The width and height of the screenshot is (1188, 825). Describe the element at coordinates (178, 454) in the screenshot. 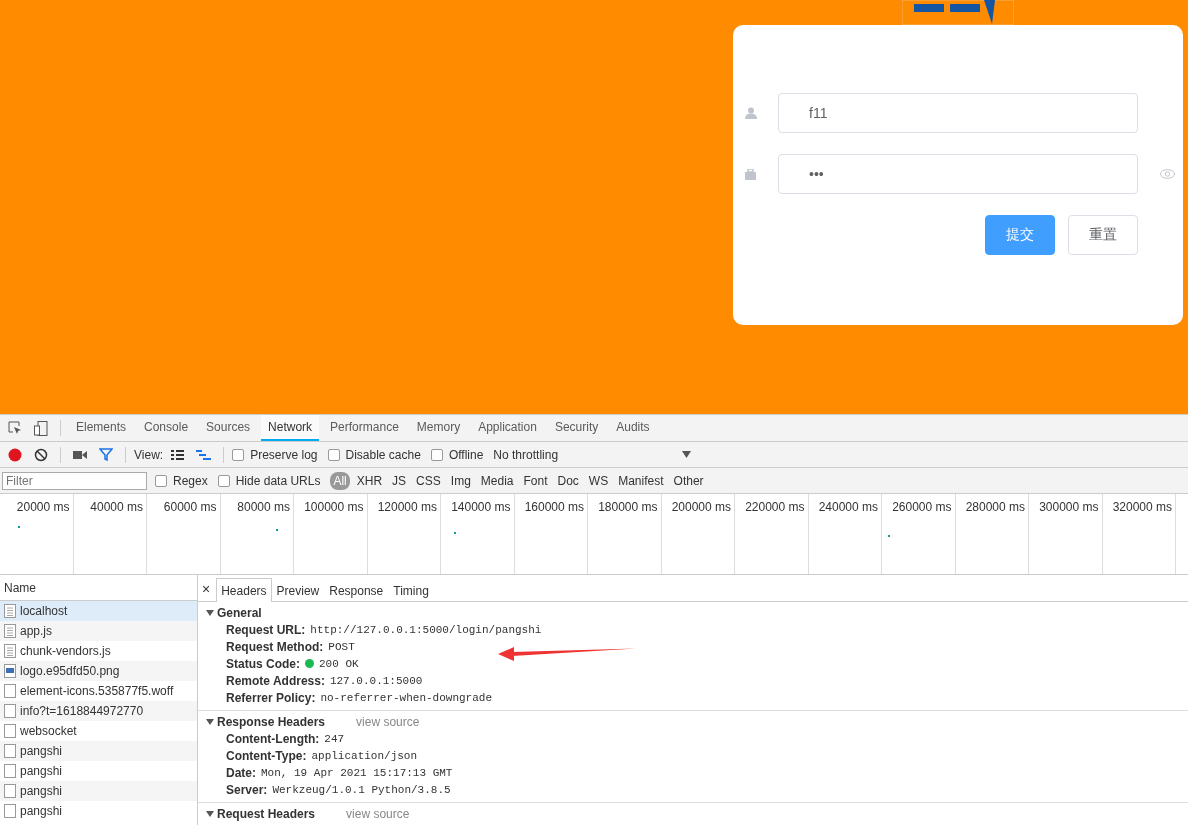

I see `list-icon` at that location.